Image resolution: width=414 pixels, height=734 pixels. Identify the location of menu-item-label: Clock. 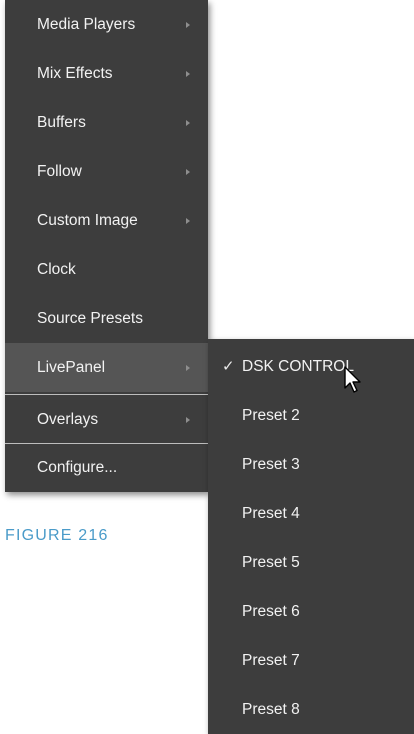
(56, 269).